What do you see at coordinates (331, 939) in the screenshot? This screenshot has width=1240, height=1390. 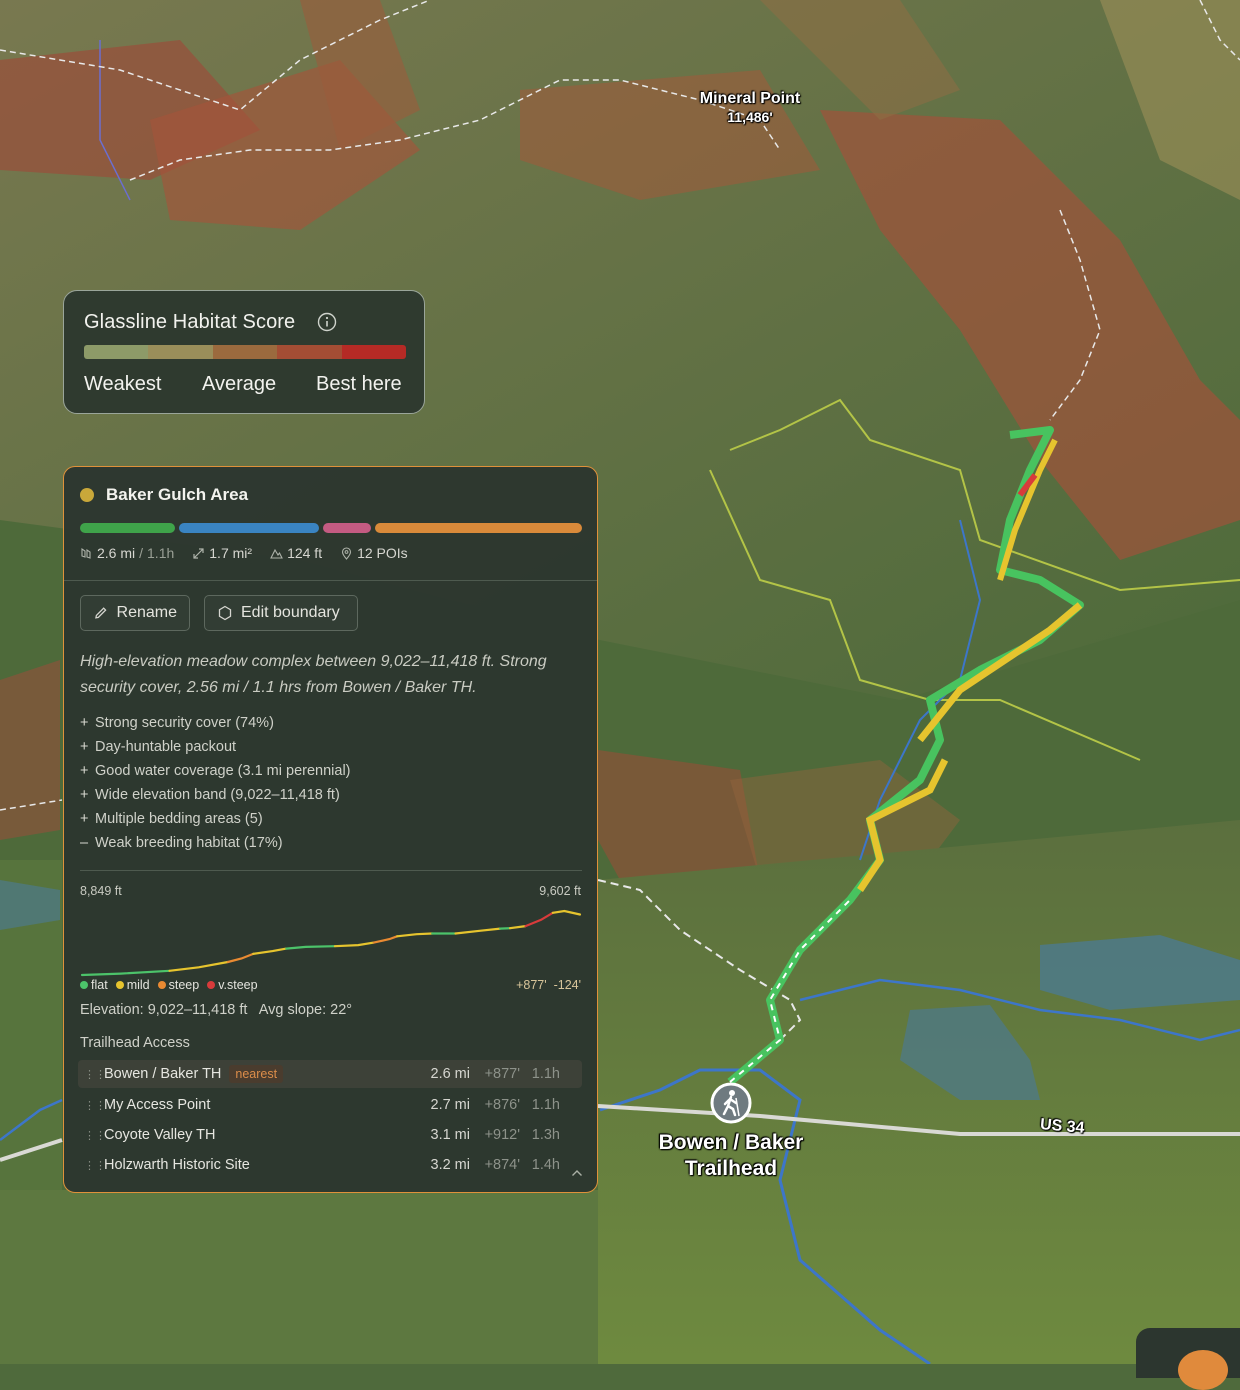 I see `elevation-profile-chart` at bounding box center [331, 939].